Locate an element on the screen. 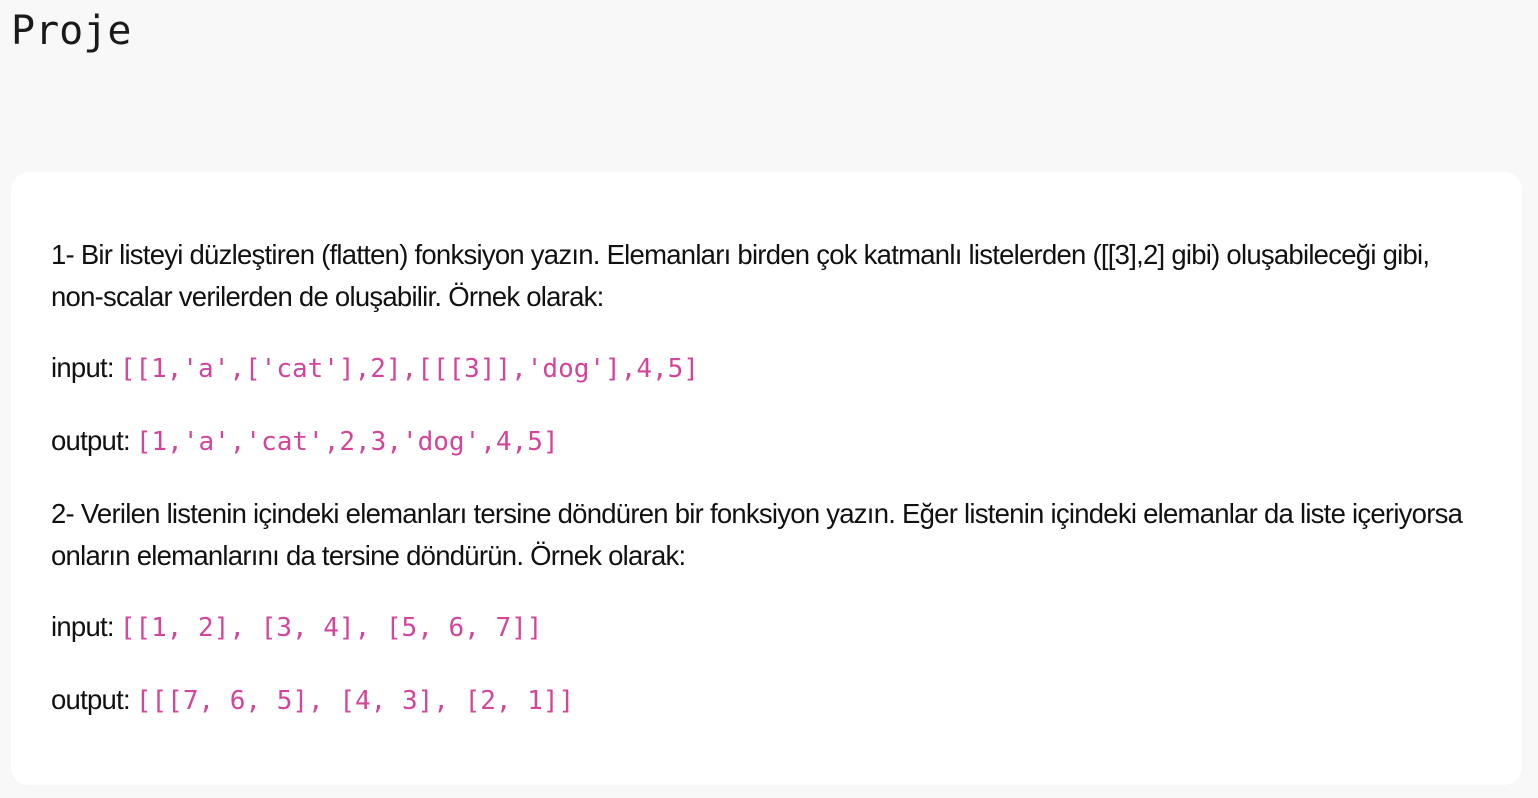  input-code: [[1,'a',['cat'],2],[[[3]],'dog'],4,5] is located at coordinates (409, 369).